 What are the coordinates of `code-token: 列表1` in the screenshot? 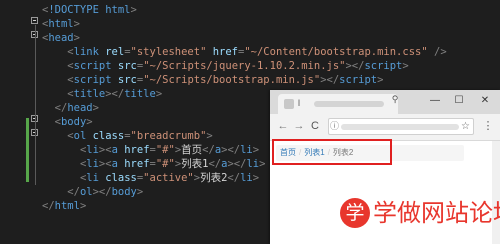 It's located at (195, 164).